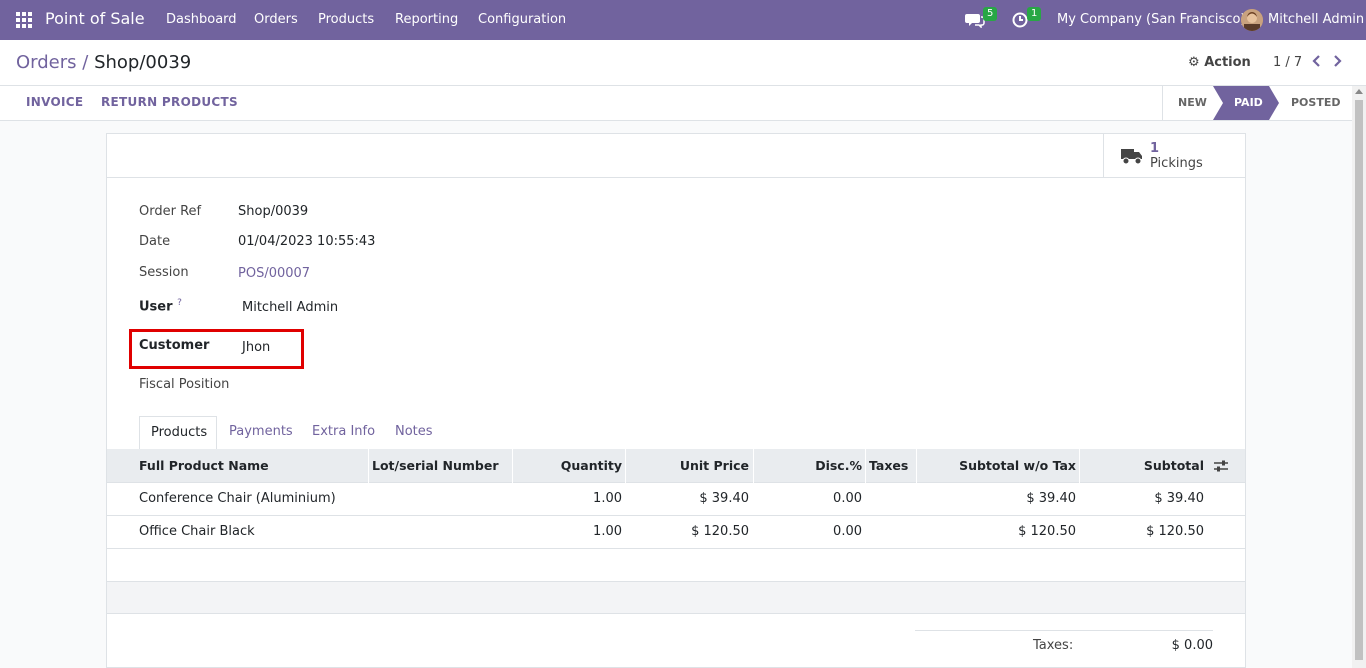 The height and width of the screenshot is (668, 1366). I want to click on user-label-text: User, so click(156, 307).